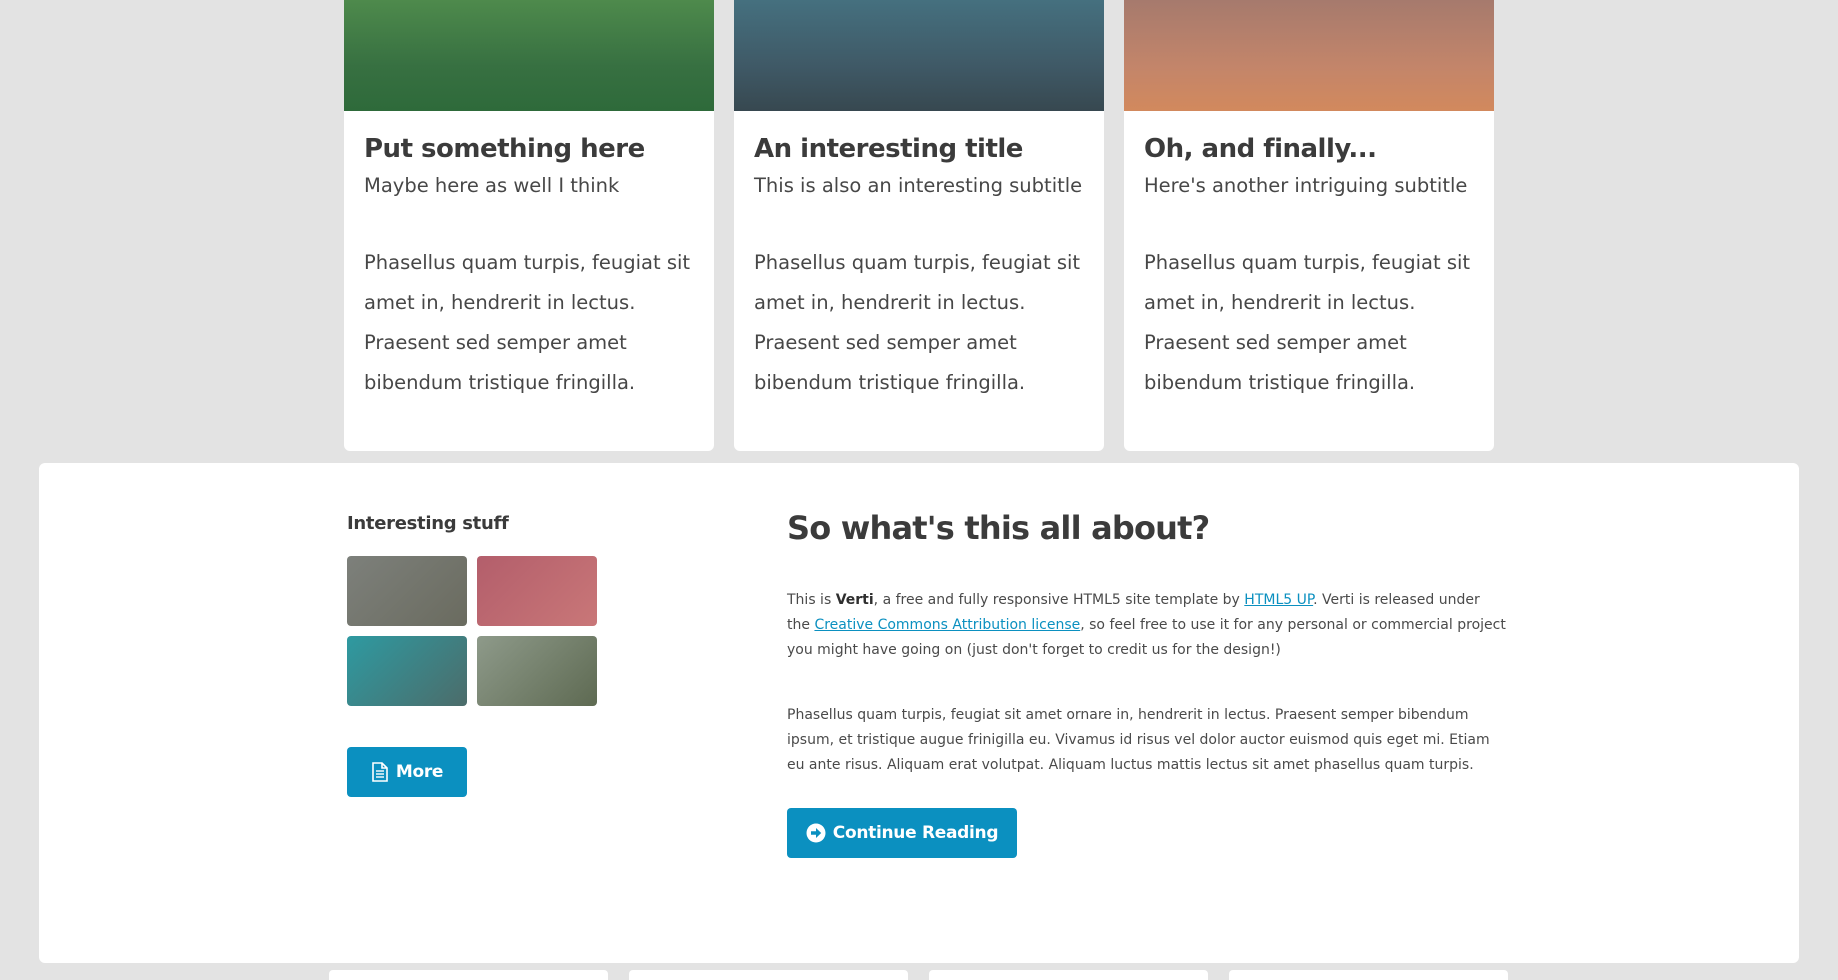 This screenshot has height=980, width=1838. What do you see at coordinates (888, 149) in the screenshot?
I see `feature-title: An interesting title` at bounding box center [888, 149].